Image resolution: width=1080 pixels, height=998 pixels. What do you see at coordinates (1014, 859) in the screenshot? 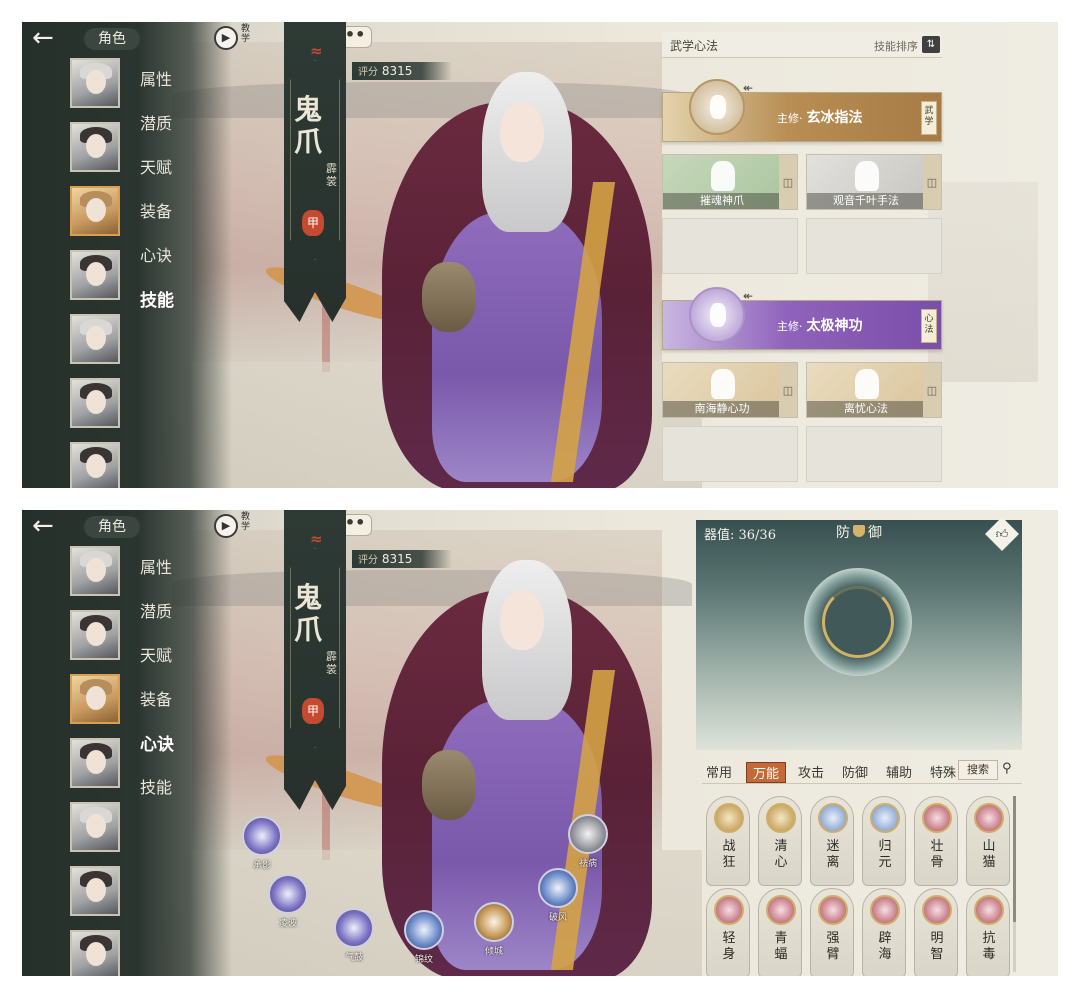
I see `scrollbar-thumb` at bounding box center [1014, 859].